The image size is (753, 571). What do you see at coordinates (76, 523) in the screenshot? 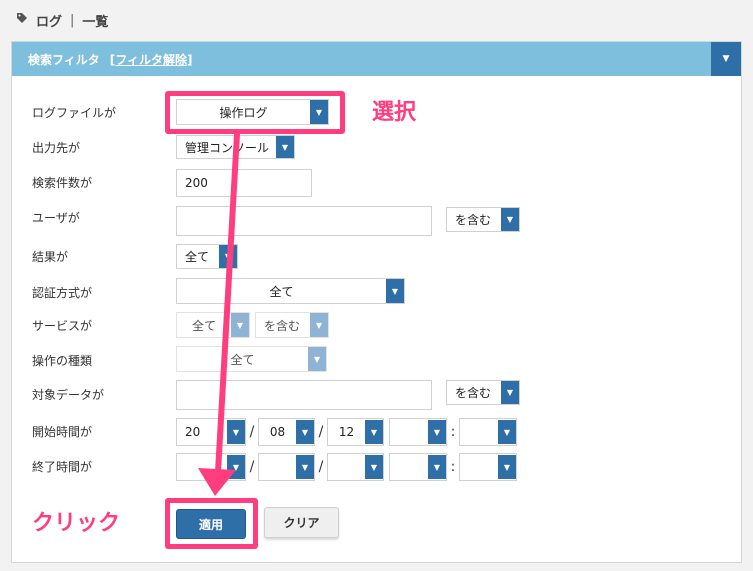
I see `click-annotation: クリック` at bounding box center [76, 523].